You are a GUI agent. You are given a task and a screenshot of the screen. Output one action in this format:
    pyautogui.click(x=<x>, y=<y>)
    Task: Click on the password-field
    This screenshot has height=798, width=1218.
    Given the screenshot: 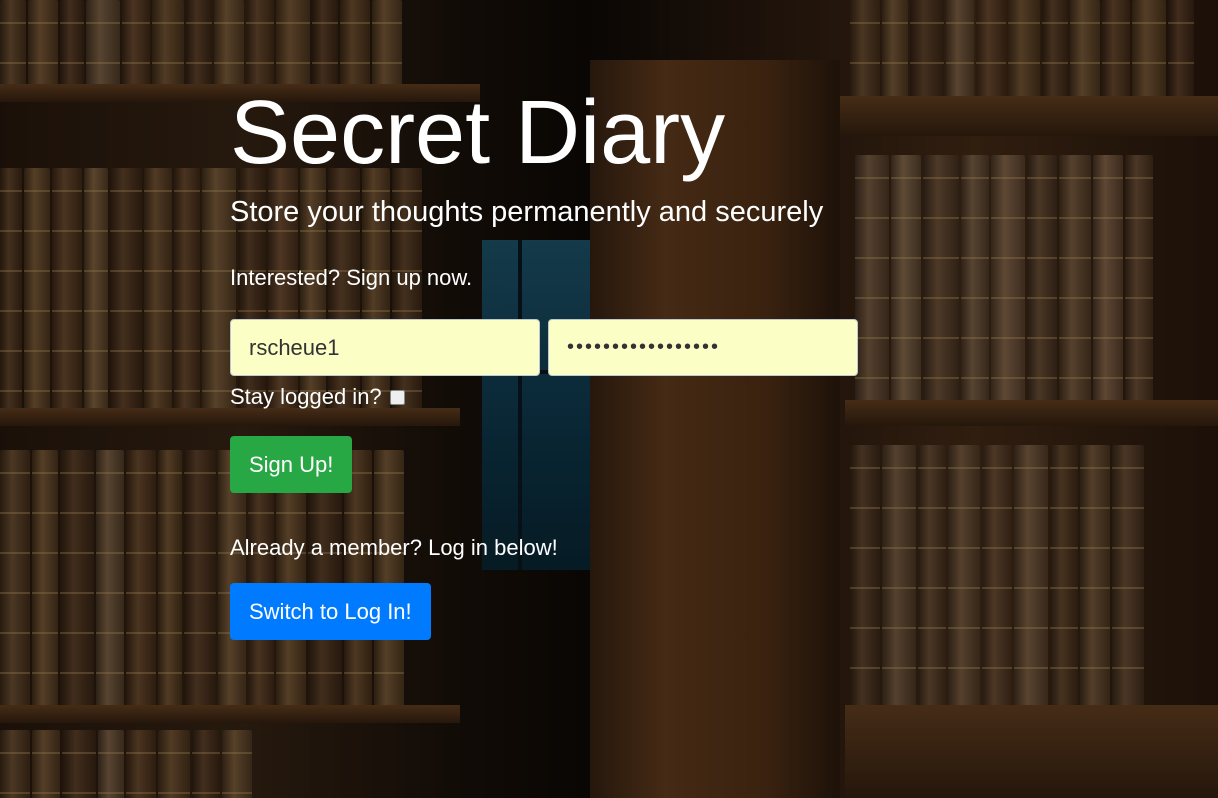 What is the action you would take?
    pyautogui.click(x=703, y=347)
    